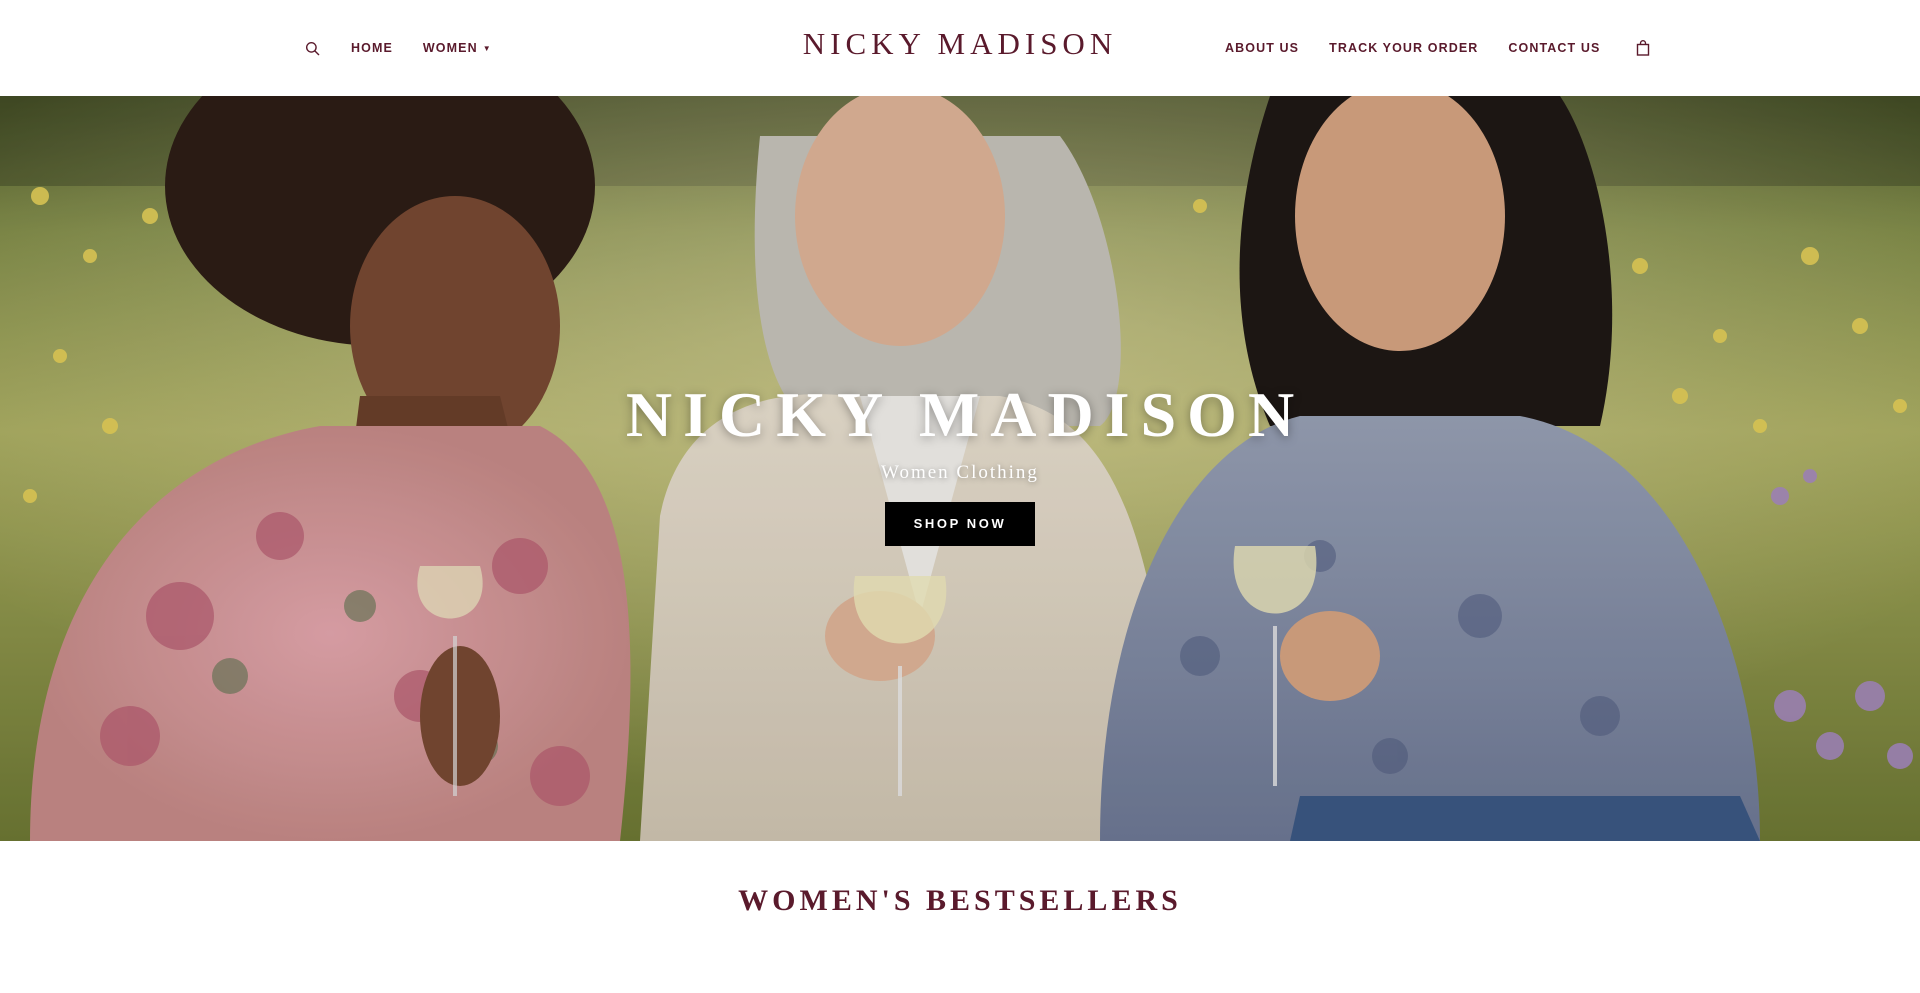 The height and width of the screenshot is (993, 1920). I want to click on search-icon, so click(312, 48).